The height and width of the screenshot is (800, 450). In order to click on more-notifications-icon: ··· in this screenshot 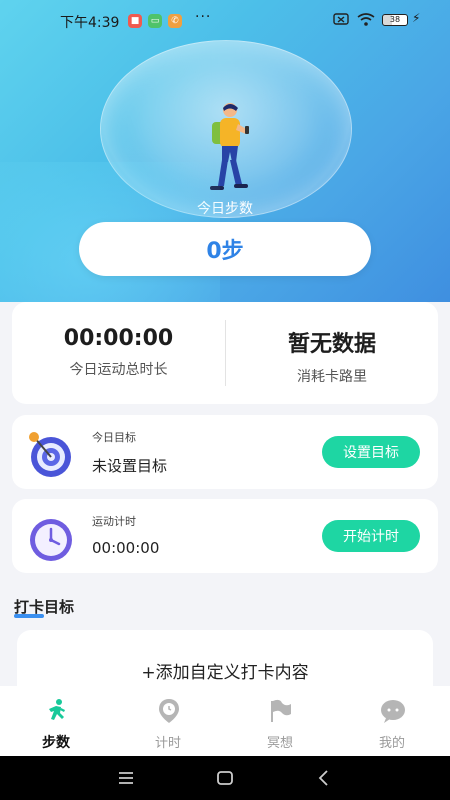, I will do `click(203, 17)`.